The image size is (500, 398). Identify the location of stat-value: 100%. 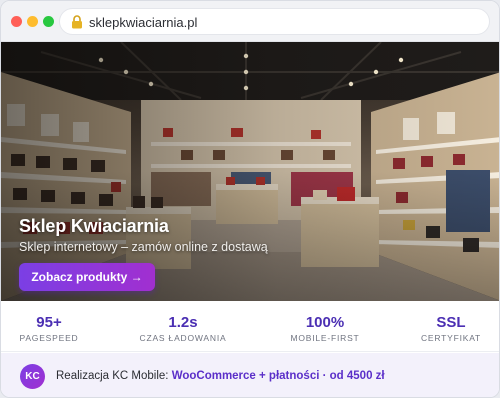
(325, 322).